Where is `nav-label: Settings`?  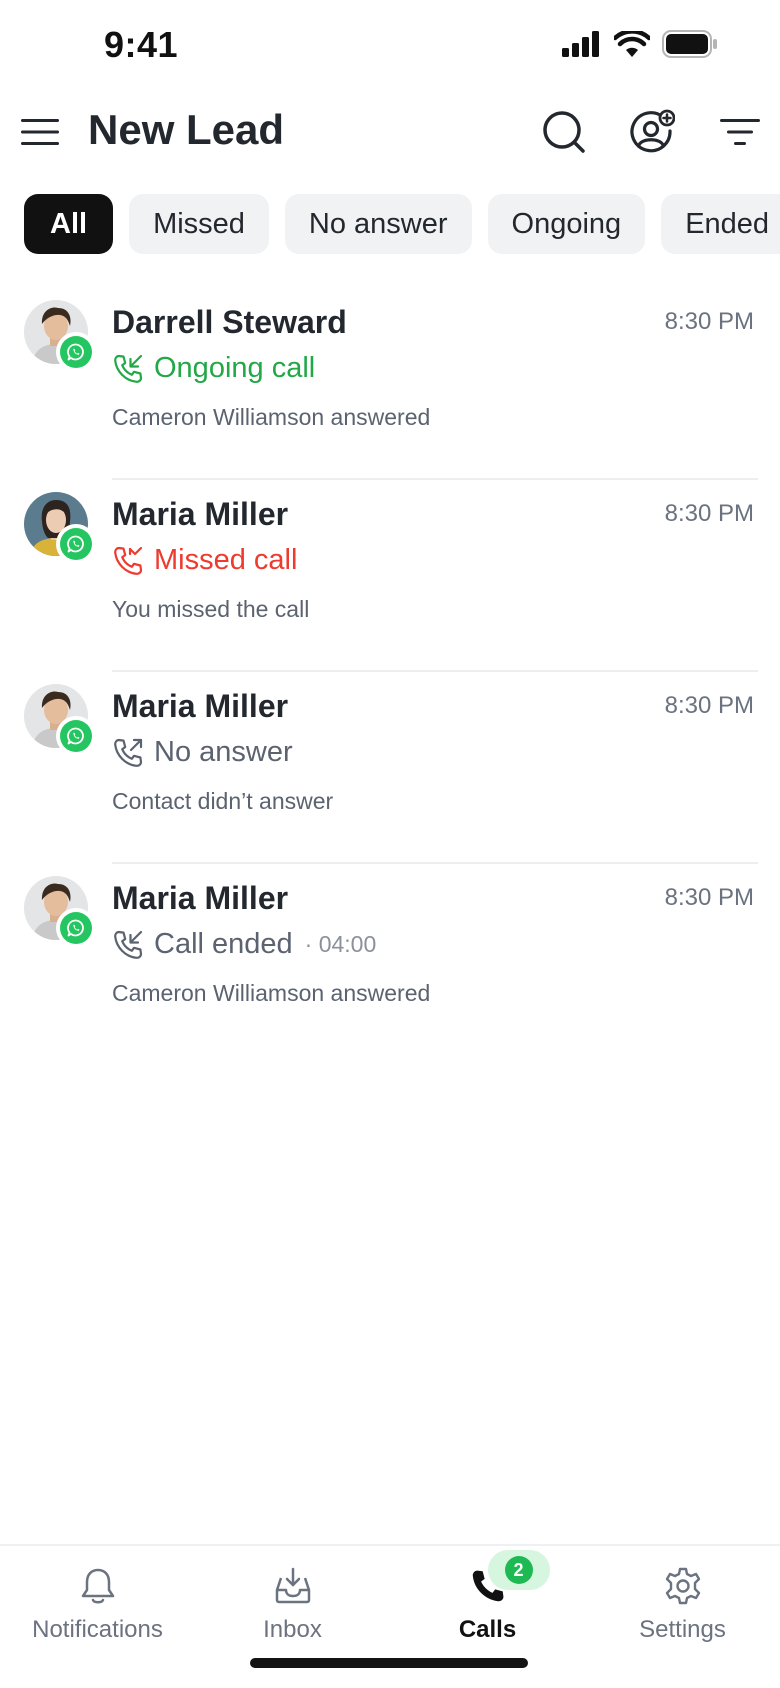
nav-label: Settings is located at coordinates (682, 1629).